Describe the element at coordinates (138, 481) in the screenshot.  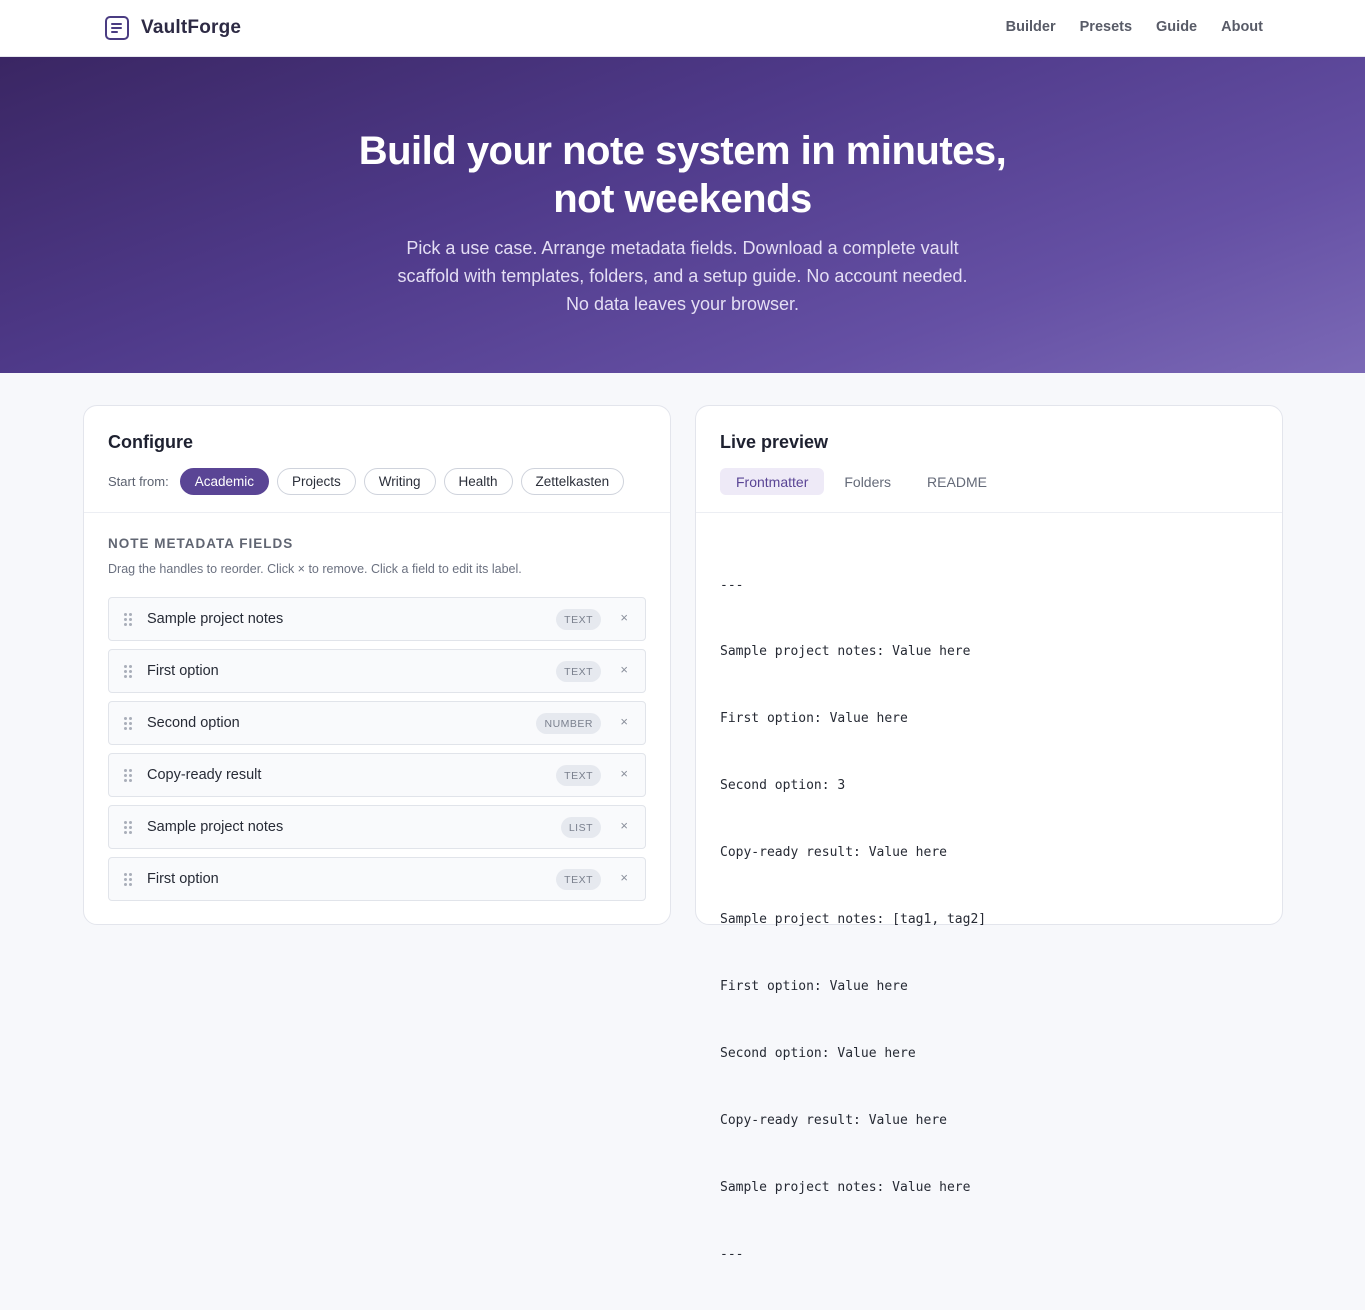
I see `start-from-label: Start from:` at that location.